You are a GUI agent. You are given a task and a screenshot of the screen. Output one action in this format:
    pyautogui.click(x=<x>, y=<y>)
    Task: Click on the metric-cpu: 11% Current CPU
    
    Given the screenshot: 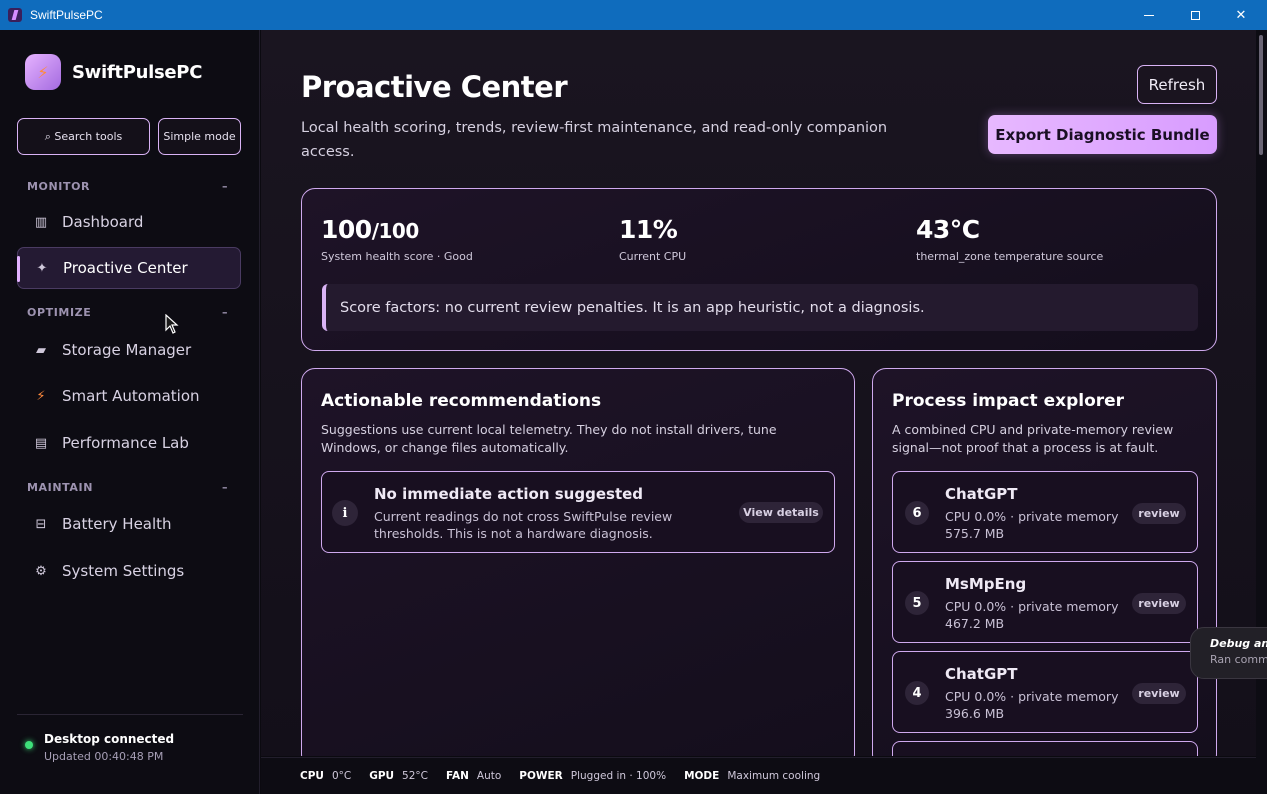 What is the action you would take?
    pyautogui.click(x=652, y=239)
    